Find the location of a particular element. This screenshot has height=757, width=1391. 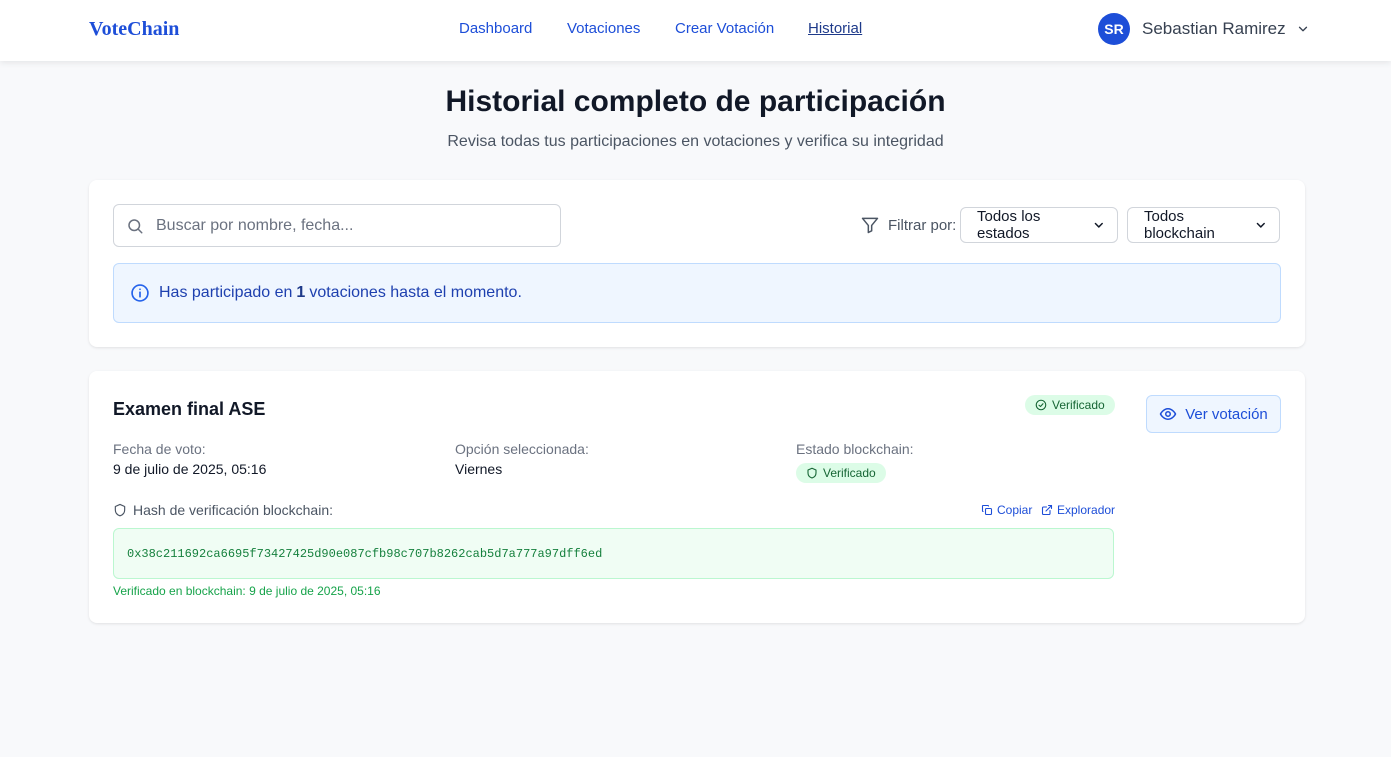

vote-date-value: 9 de julio de 2025, 05:16 is located at coordinates (190, 469).